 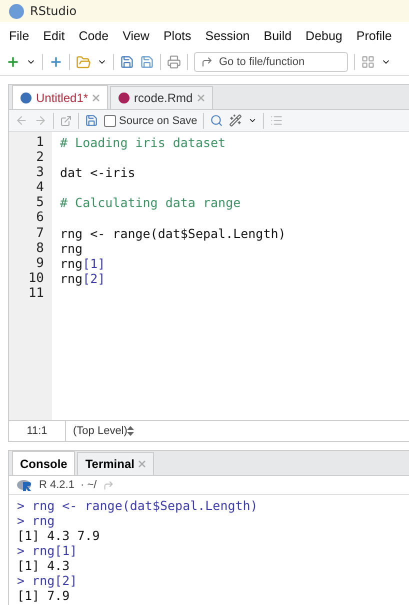 I want to click on new-file-icon, so click(x=13, y=62).